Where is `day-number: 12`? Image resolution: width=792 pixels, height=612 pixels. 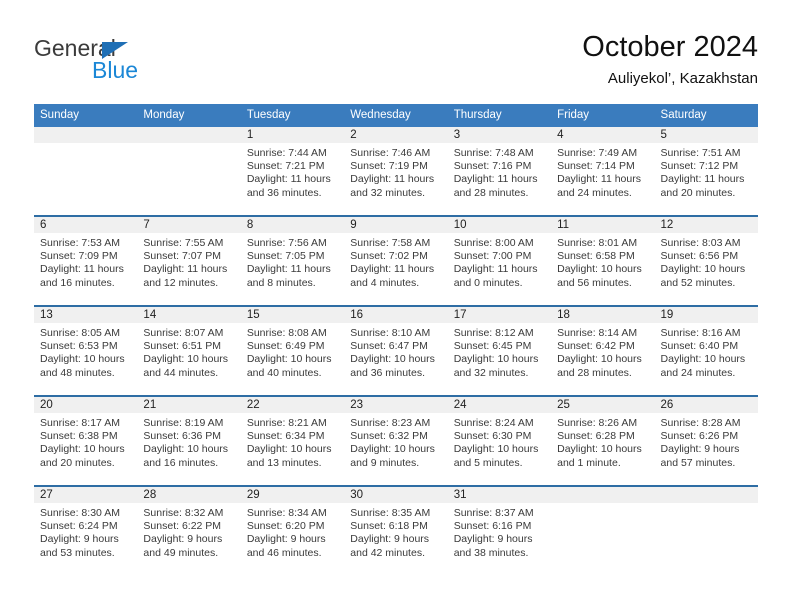 day-number: 12 is located at coordinates (706, 225).